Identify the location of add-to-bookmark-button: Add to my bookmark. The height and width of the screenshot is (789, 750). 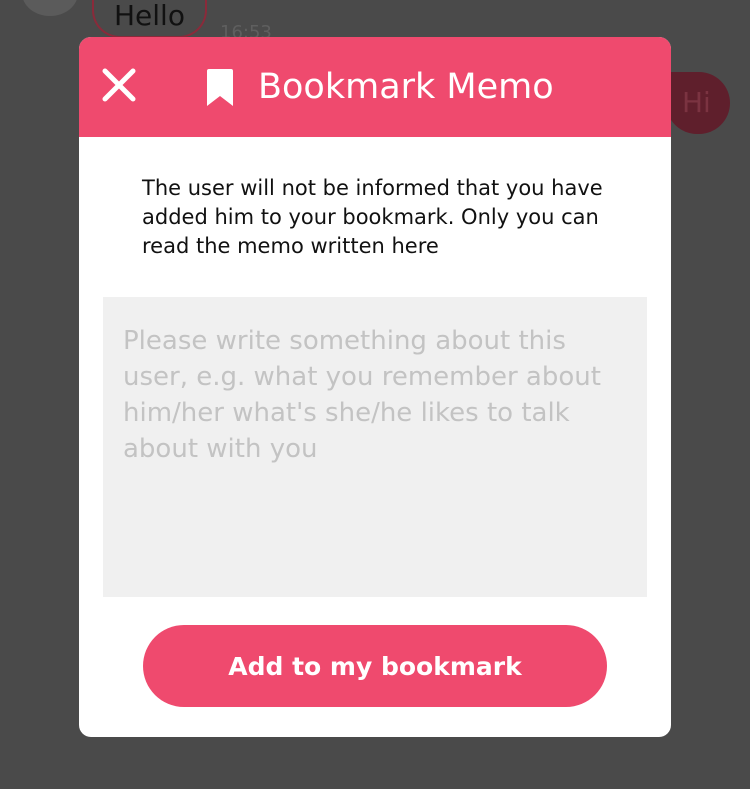
(375, 666).